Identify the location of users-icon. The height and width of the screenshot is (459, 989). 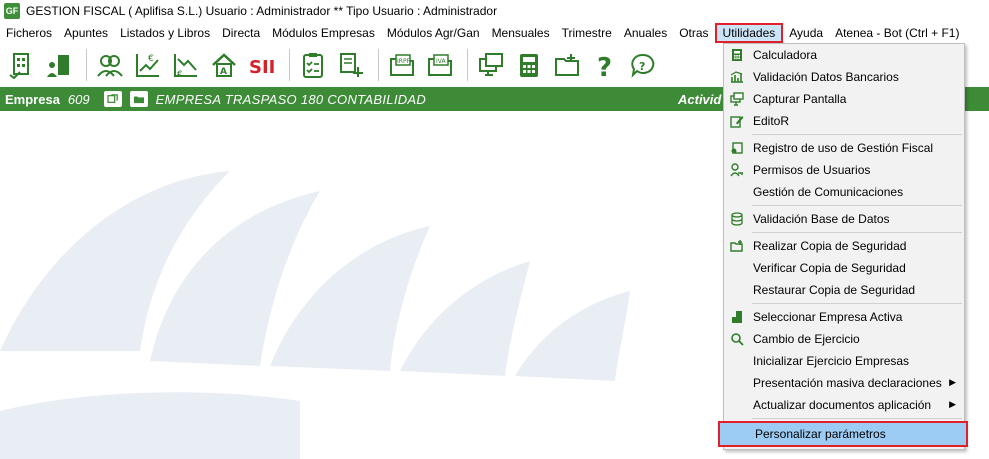
(110, 65).